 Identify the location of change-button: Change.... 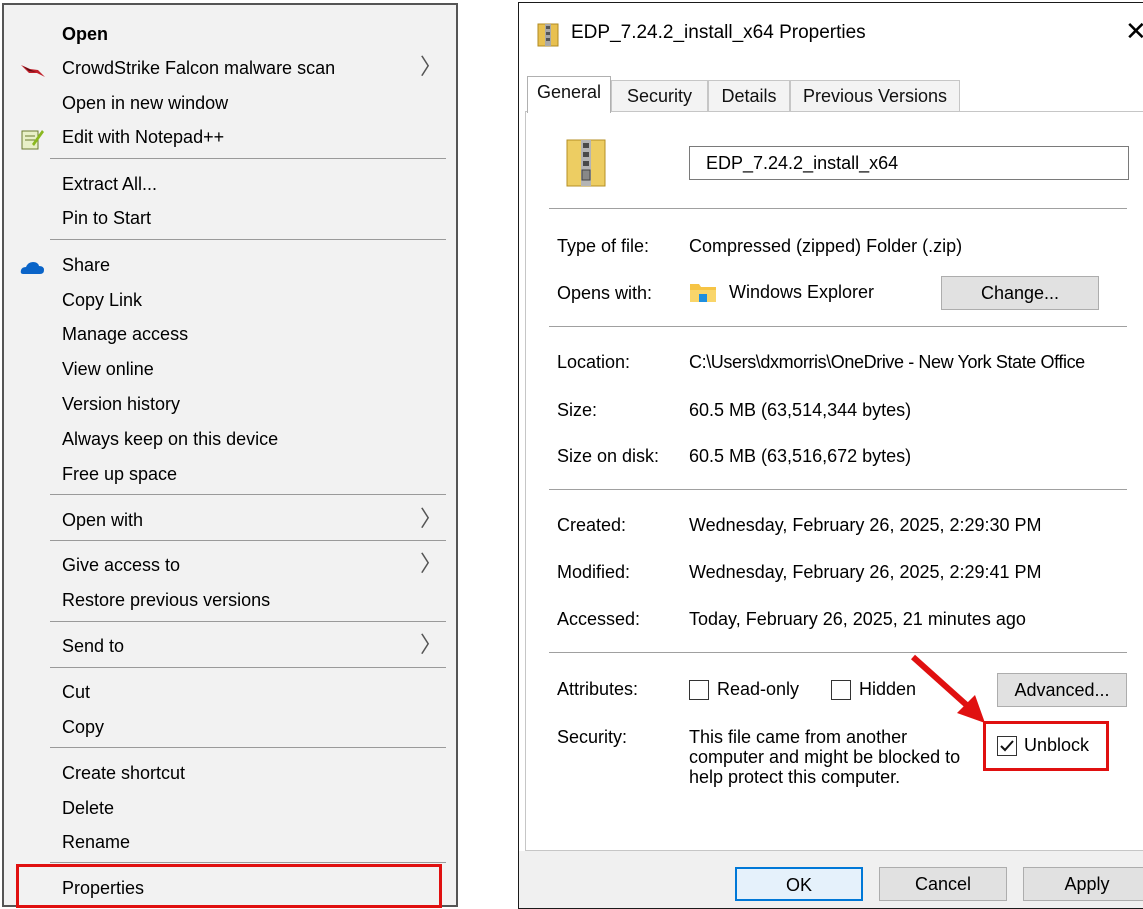
(1020, 293).